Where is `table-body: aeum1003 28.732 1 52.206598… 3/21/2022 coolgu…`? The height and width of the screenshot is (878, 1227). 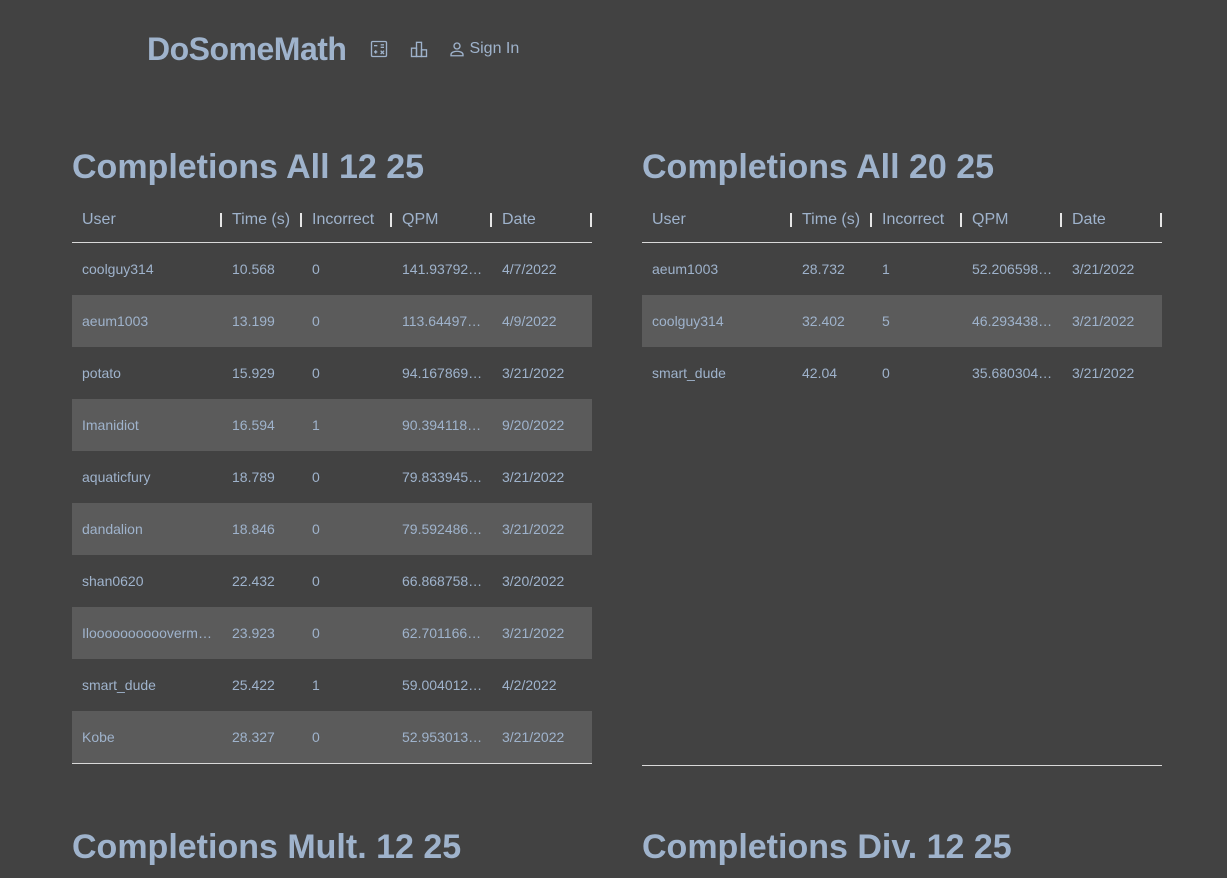
table-body: aeum1003 28.732 1 52.206598… 3/21/2022 coolgu… is located at coordinates (902, 321).